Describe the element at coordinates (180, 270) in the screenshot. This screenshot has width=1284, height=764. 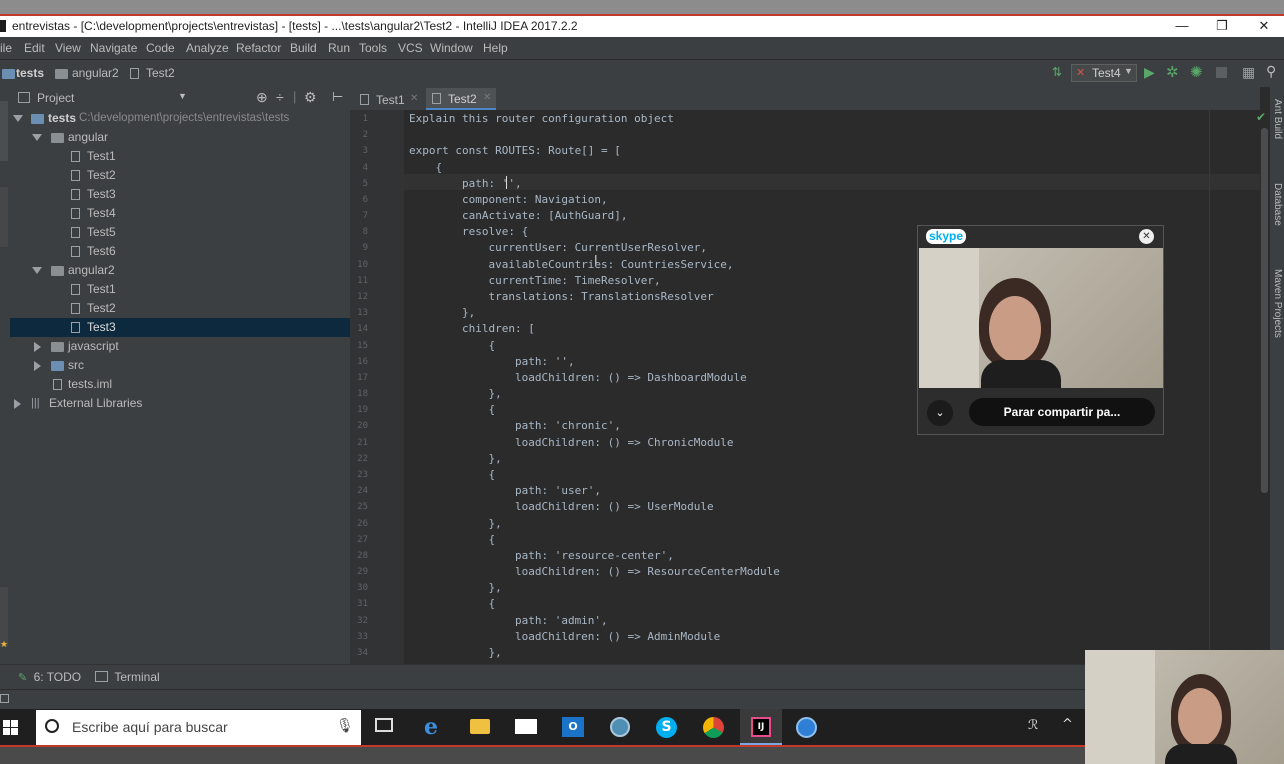
I see `tree-item-folder: angular2` at that location.